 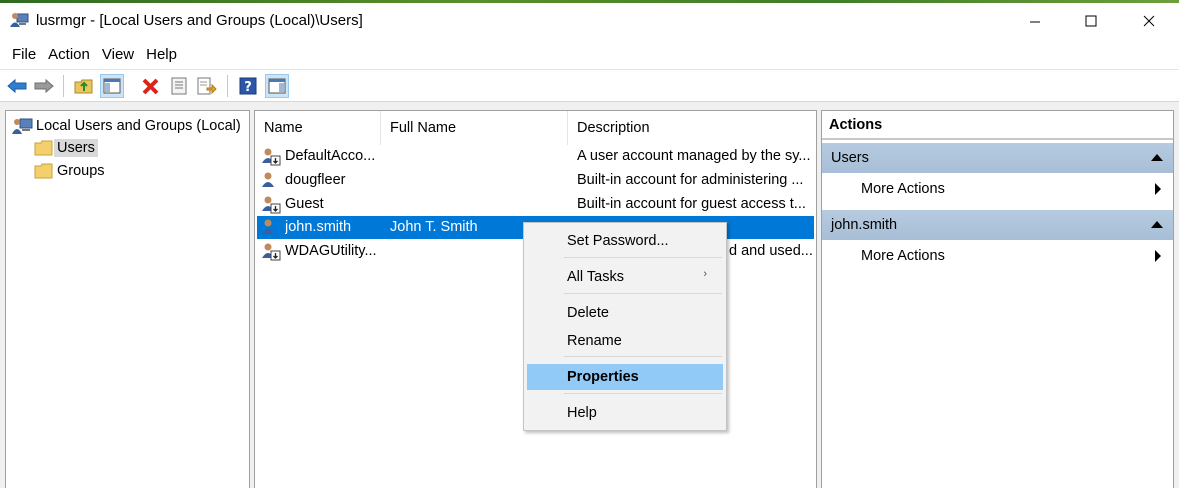 I want to click on submenu-chevron-icon: ›, so click(x=705, y=274).